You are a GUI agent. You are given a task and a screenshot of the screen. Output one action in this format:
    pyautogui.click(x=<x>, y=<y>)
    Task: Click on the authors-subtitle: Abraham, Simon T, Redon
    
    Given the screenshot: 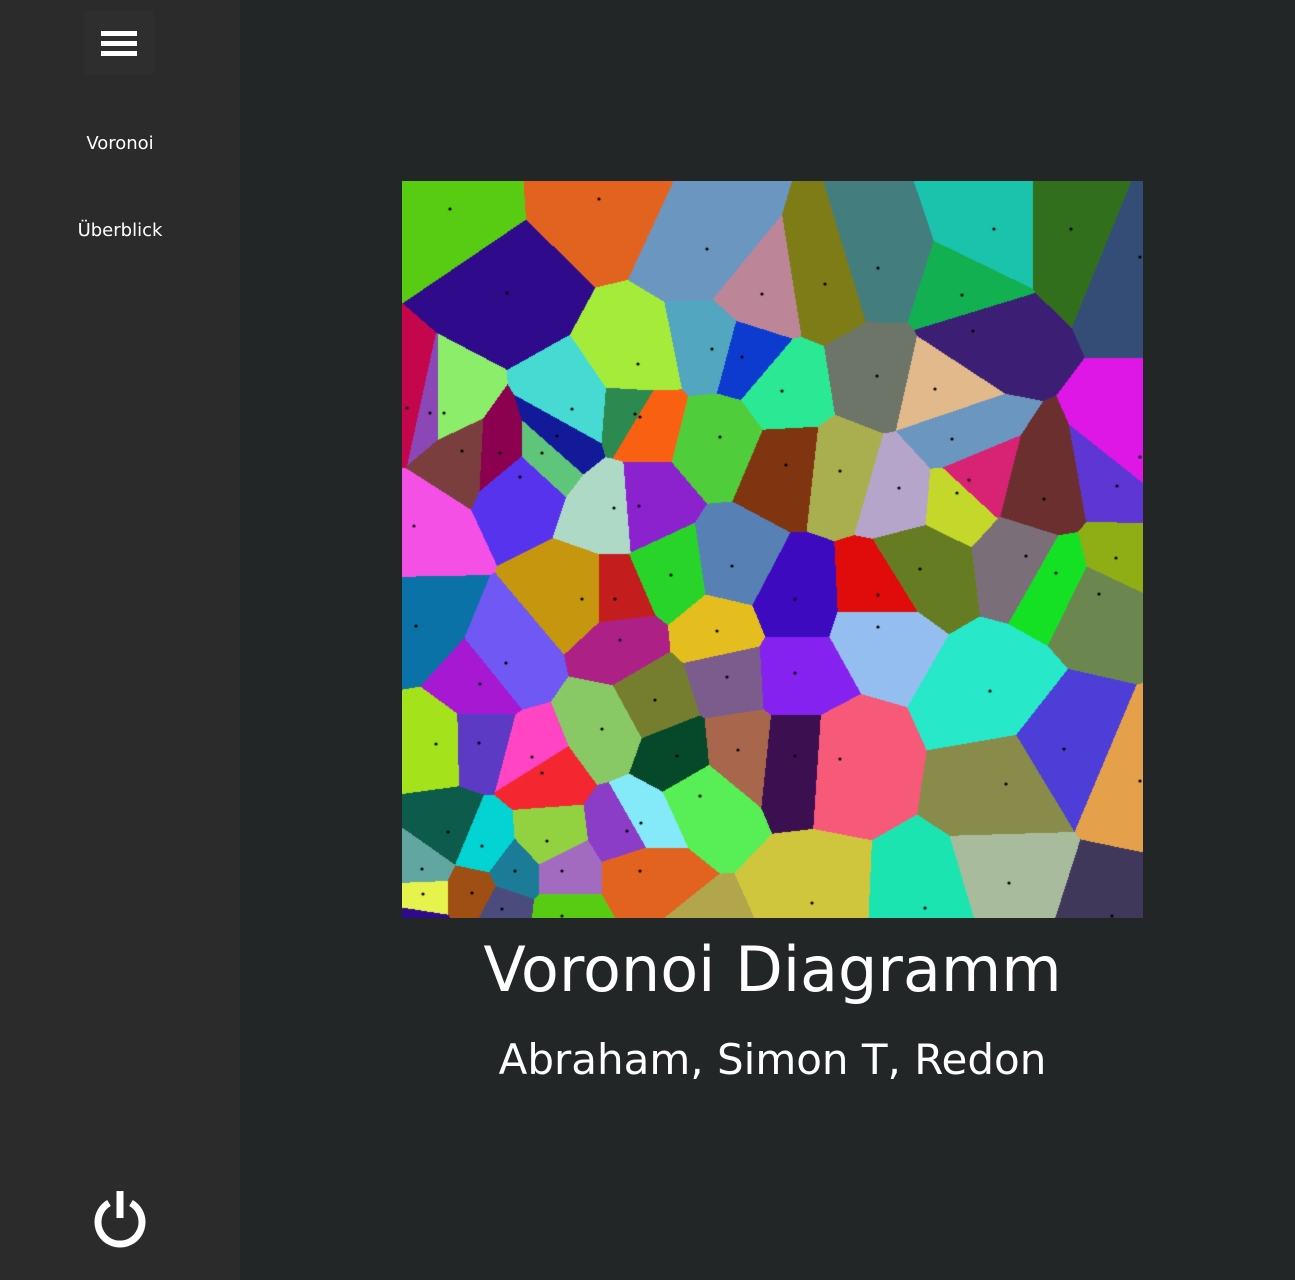 What is the action you would take?
    pyautogui.click(x=772, y=1059)
    